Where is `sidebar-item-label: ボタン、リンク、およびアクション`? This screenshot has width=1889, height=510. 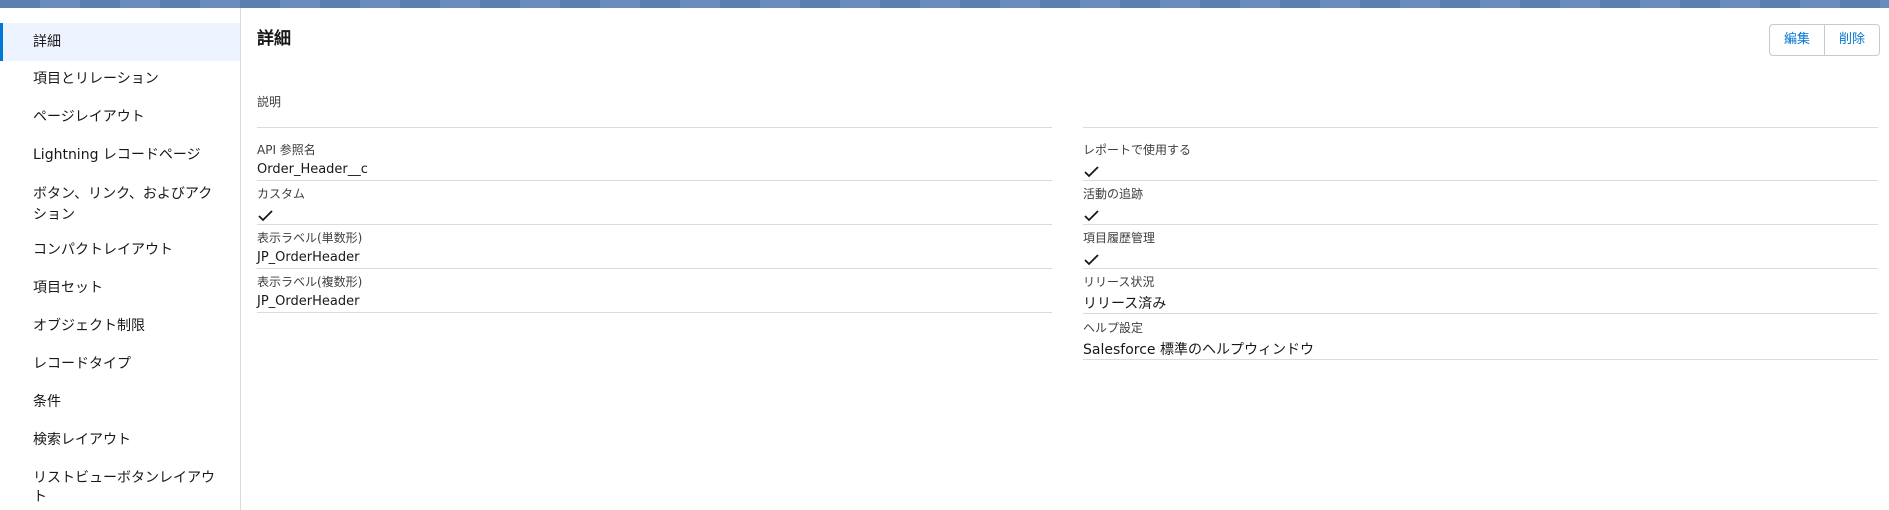 sidebar-item-label: ボタン、リンク、およびアクション is located at coordinates (123, 204).